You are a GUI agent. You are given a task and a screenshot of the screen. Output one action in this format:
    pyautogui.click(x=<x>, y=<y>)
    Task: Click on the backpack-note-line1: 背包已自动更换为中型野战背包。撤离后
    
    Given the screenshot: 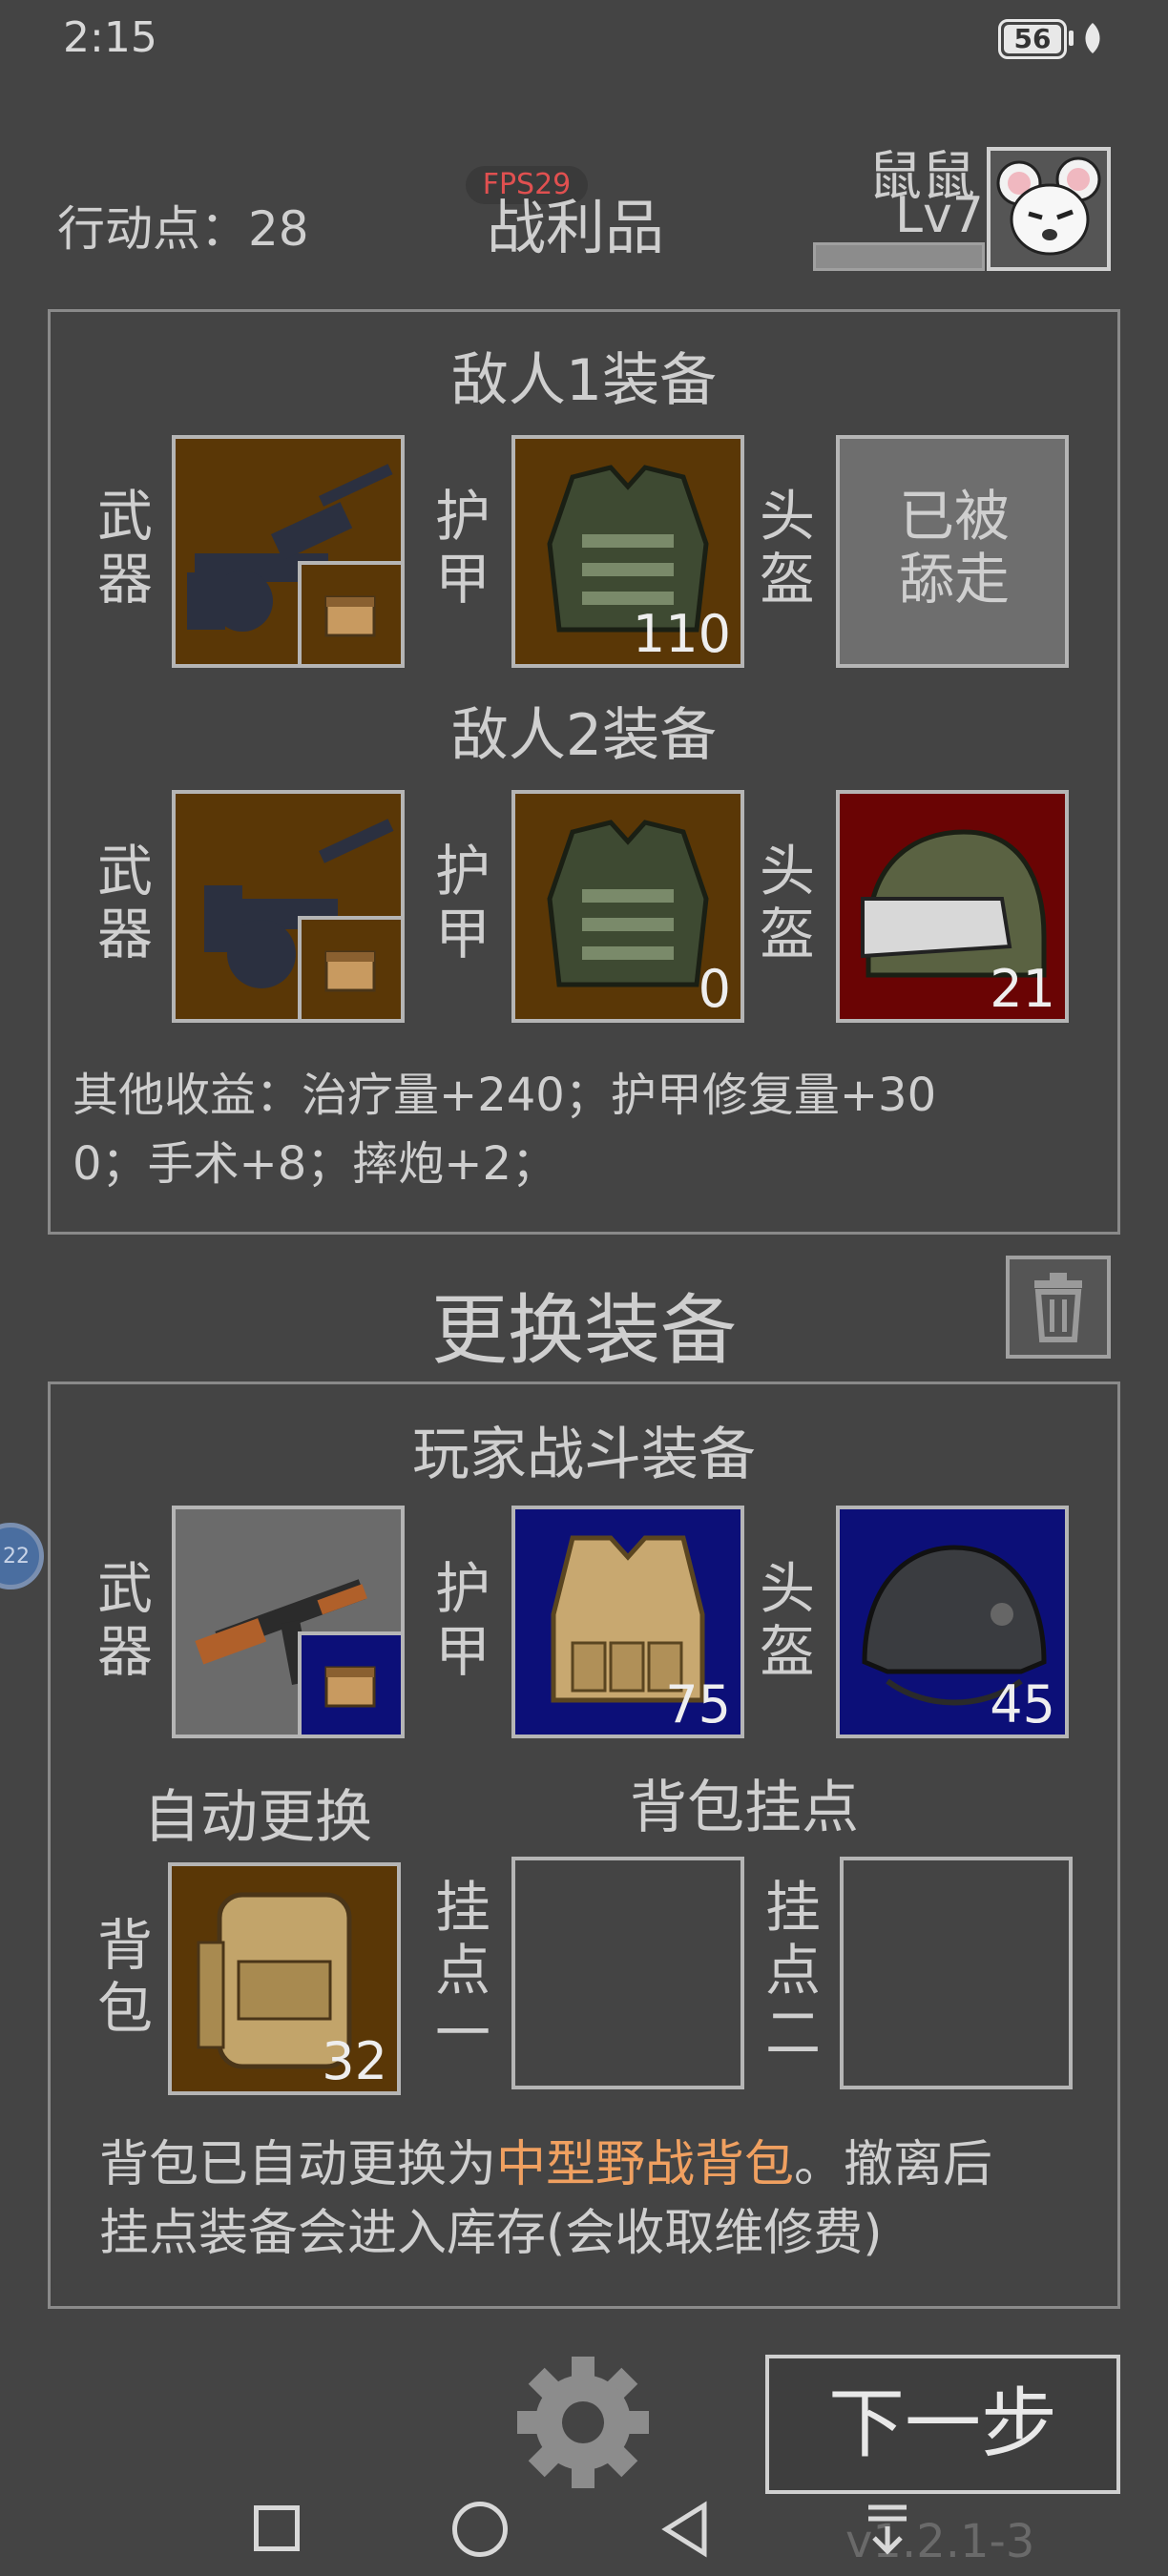 What is the action you would take?
    pyautogui.click(x=546, y=2159)
    